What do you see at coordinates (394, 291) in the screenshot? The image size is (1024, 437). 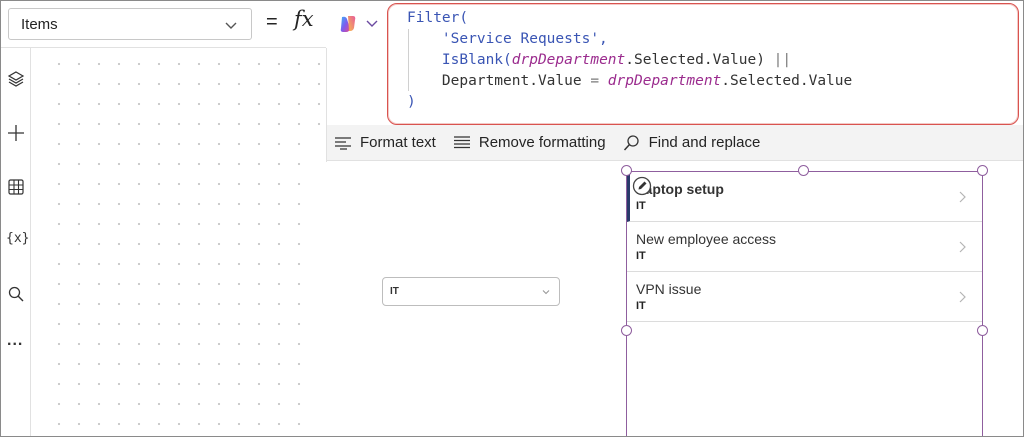 I see `dropdown-selected-value: IT` at bounding box center [394, 291].